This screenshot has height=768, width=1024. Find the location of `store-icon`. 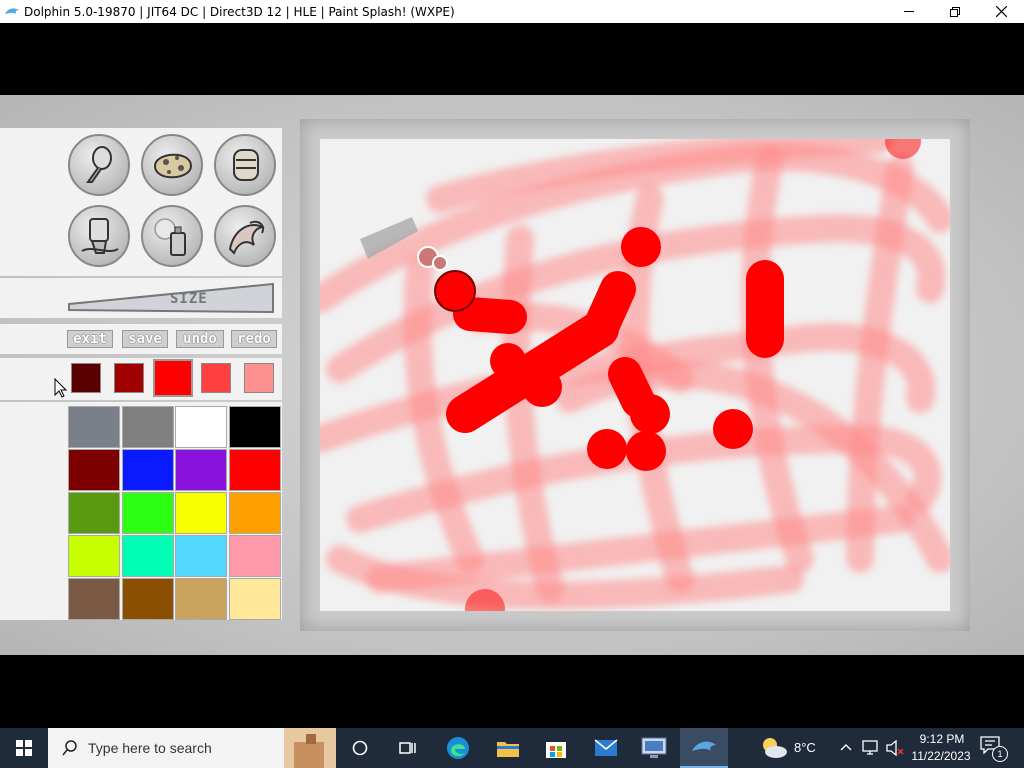

store-icon is located at coordinates (556, 750).